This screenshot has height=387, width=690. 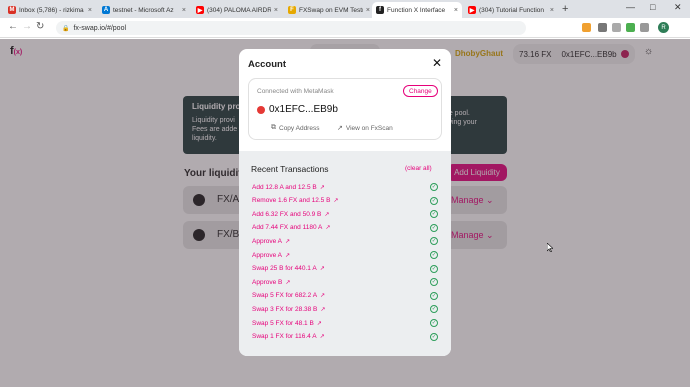 I want to click on browser-toolbar: ← → ↻ 🔒 fx-swap.io/#/pool R, so click(x=345, y=28).